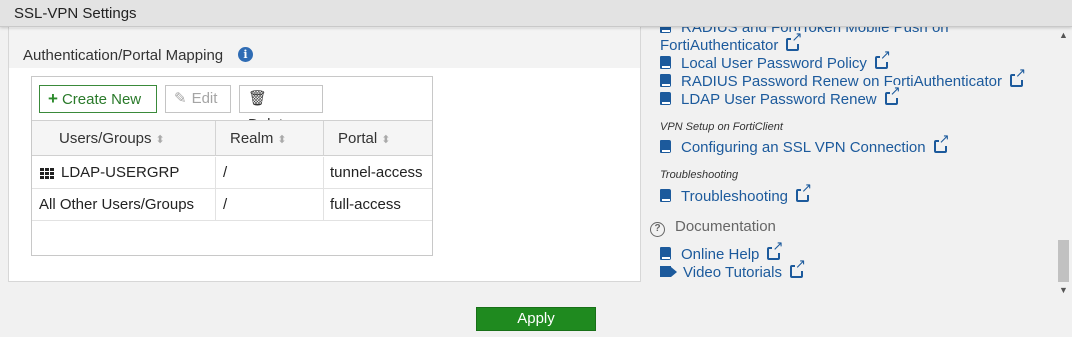  What do you see at coordinates (245, 54) in the screenshot?
I see `info-icon: i` at bounding box center [245, 54].